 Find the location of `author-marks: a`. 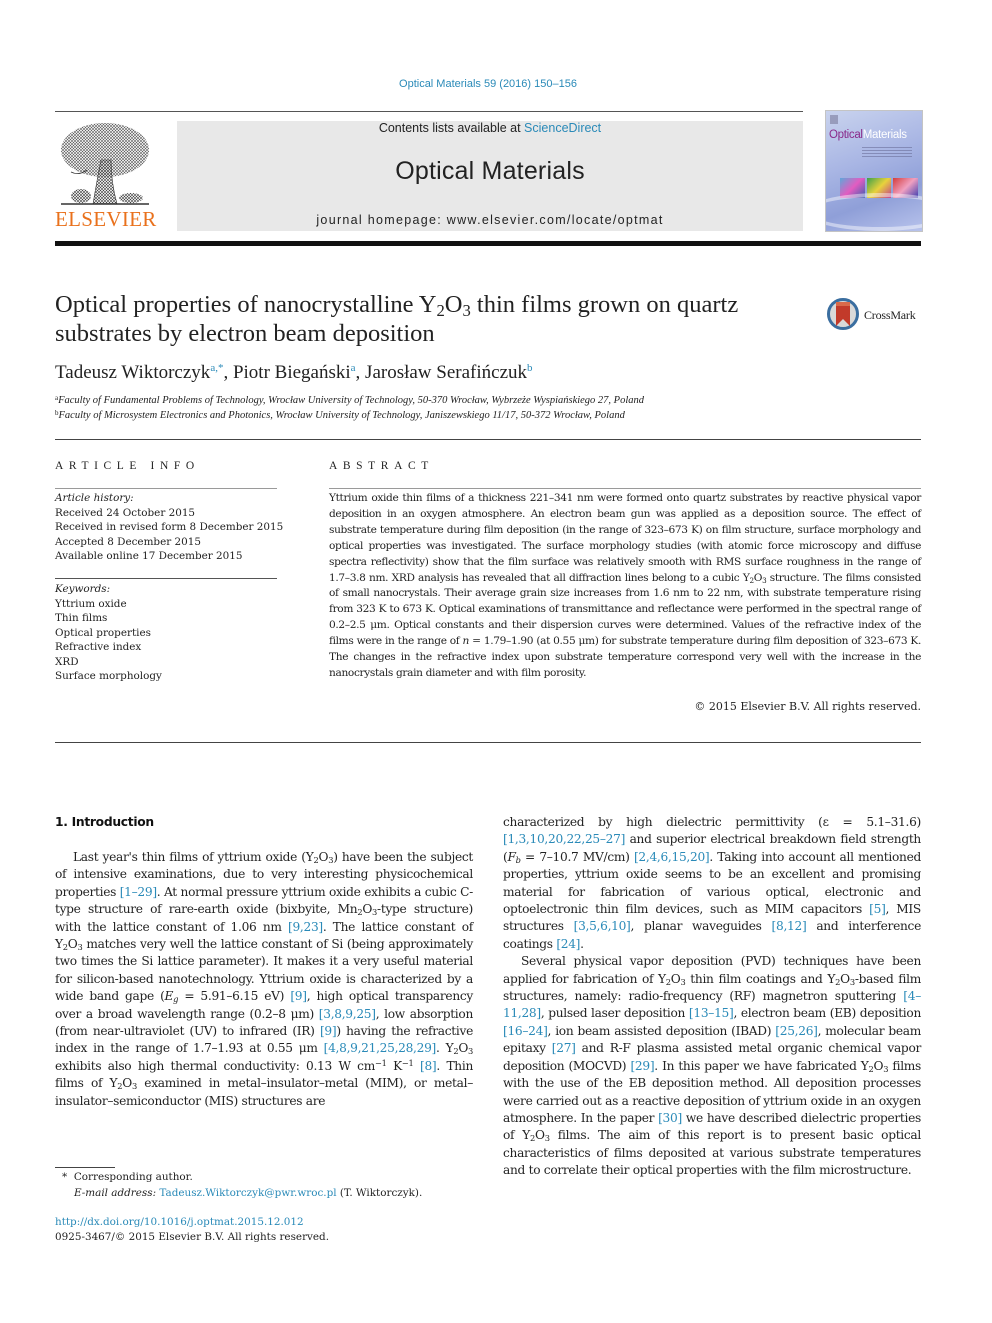

author-marks: a is located at coordinates (353, 368).